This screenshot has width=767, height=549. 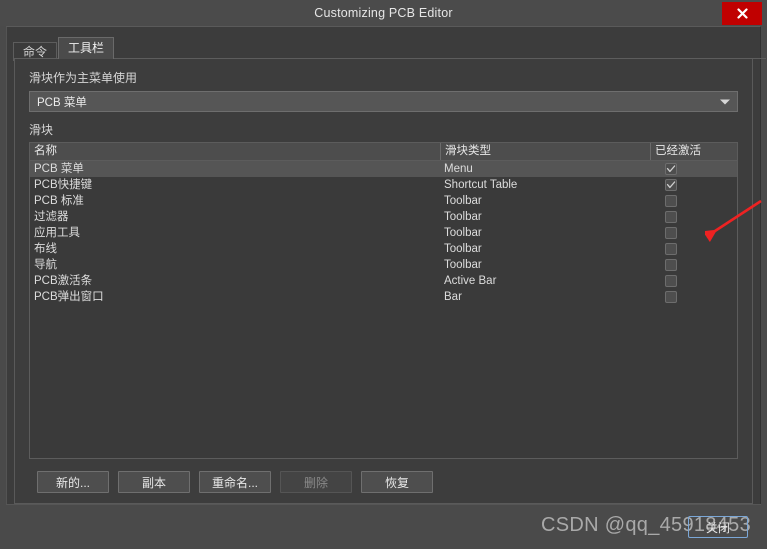 I want to click on table-row: 应用工具 Toolbar, so click(x=383, y=233).